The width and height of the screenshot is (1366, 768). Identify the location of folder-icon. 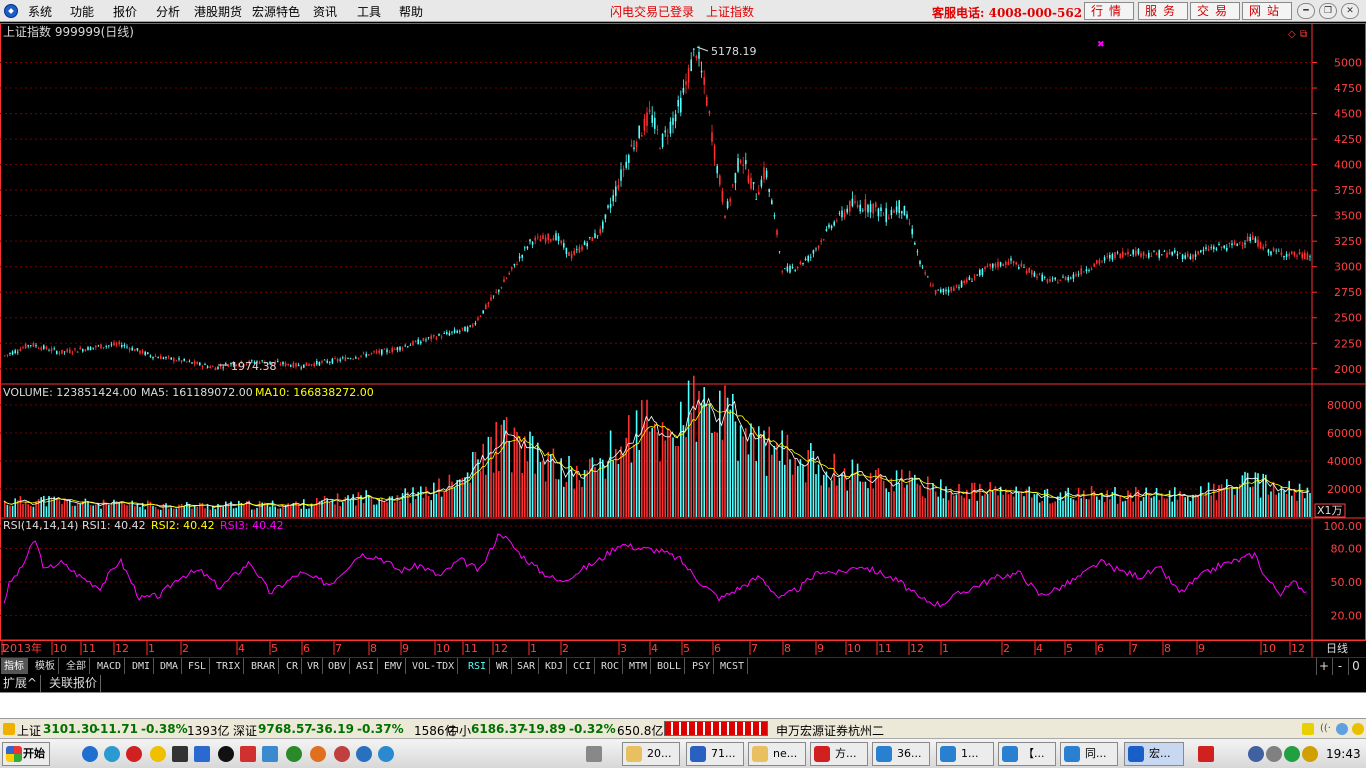
(270, 754).